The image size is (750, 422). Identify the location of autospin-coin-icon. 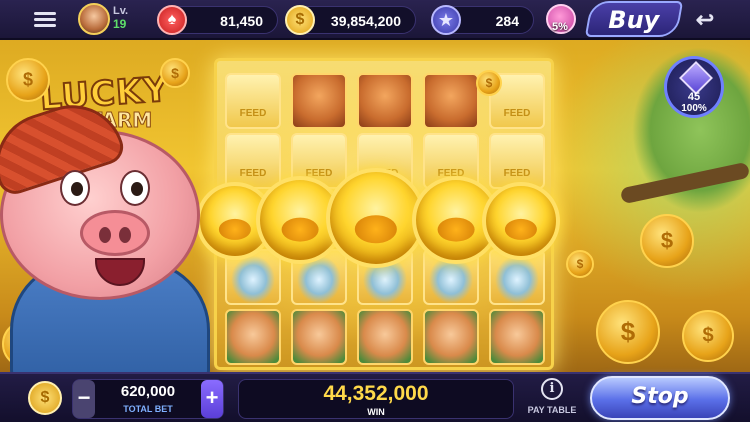
(45, 398).